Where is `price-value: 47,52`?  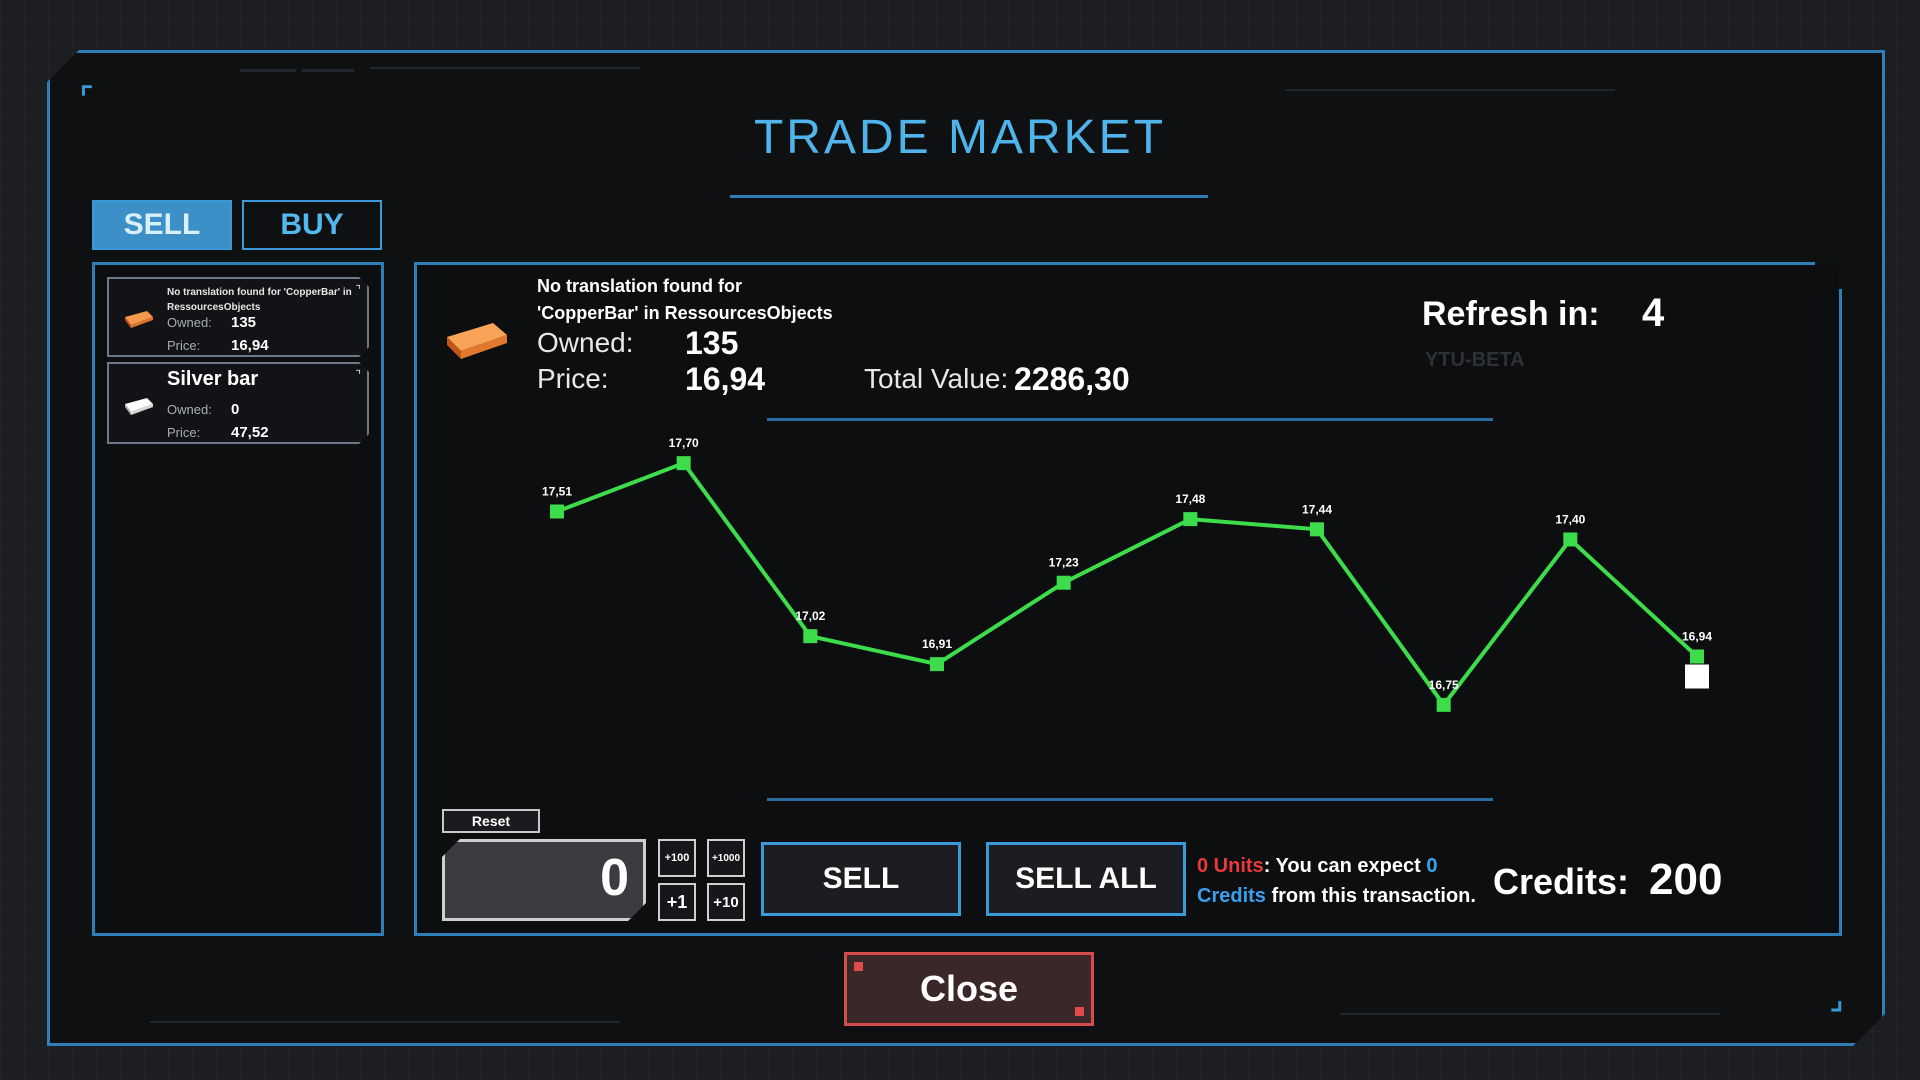 price-value: 47,52 is located at coordinates (250, 432).